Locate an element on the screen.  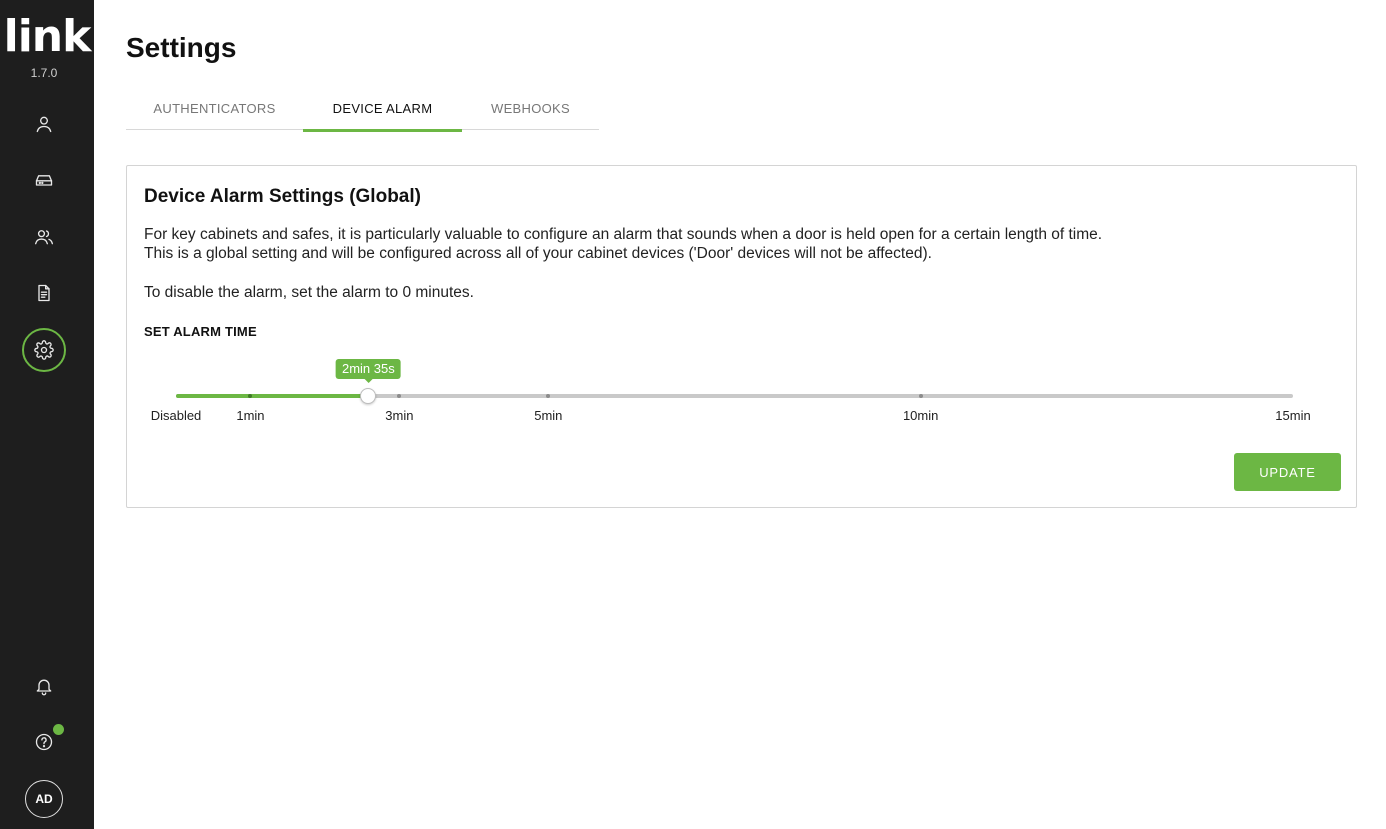
device-icon is located at coordinates (44, 180).